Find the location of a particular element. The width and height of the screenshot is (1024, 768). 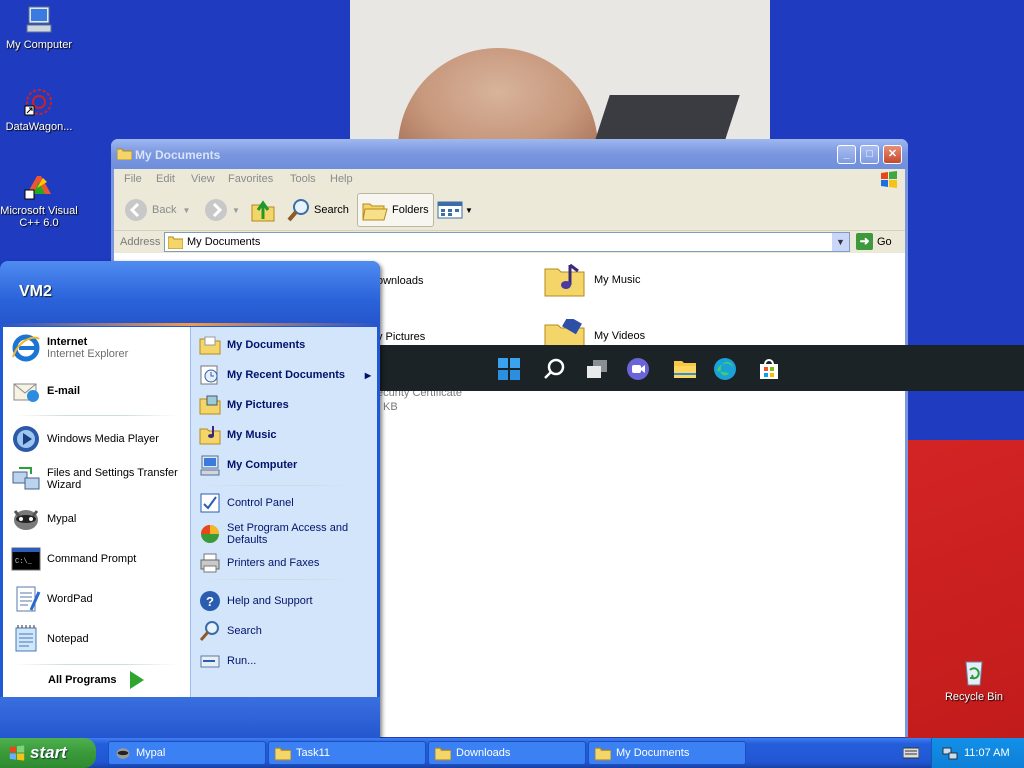

control-panel-icon is located at coordinates (210, 503).